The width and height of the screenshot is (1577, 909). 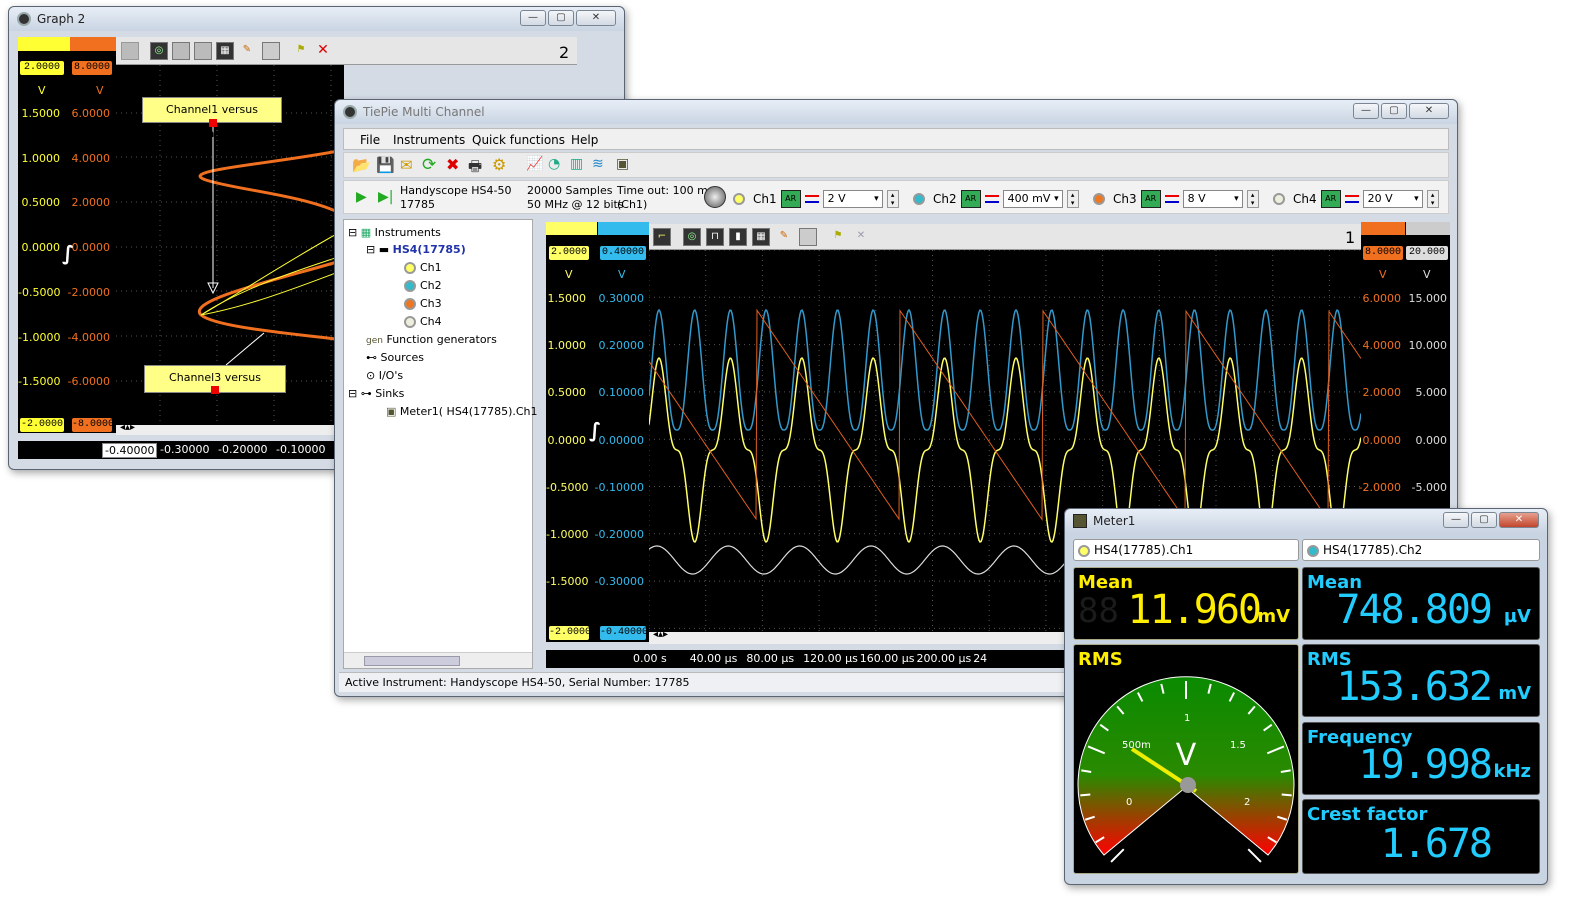 I want to click on tree-ch4: Ch4, so click(x=423, y=321).